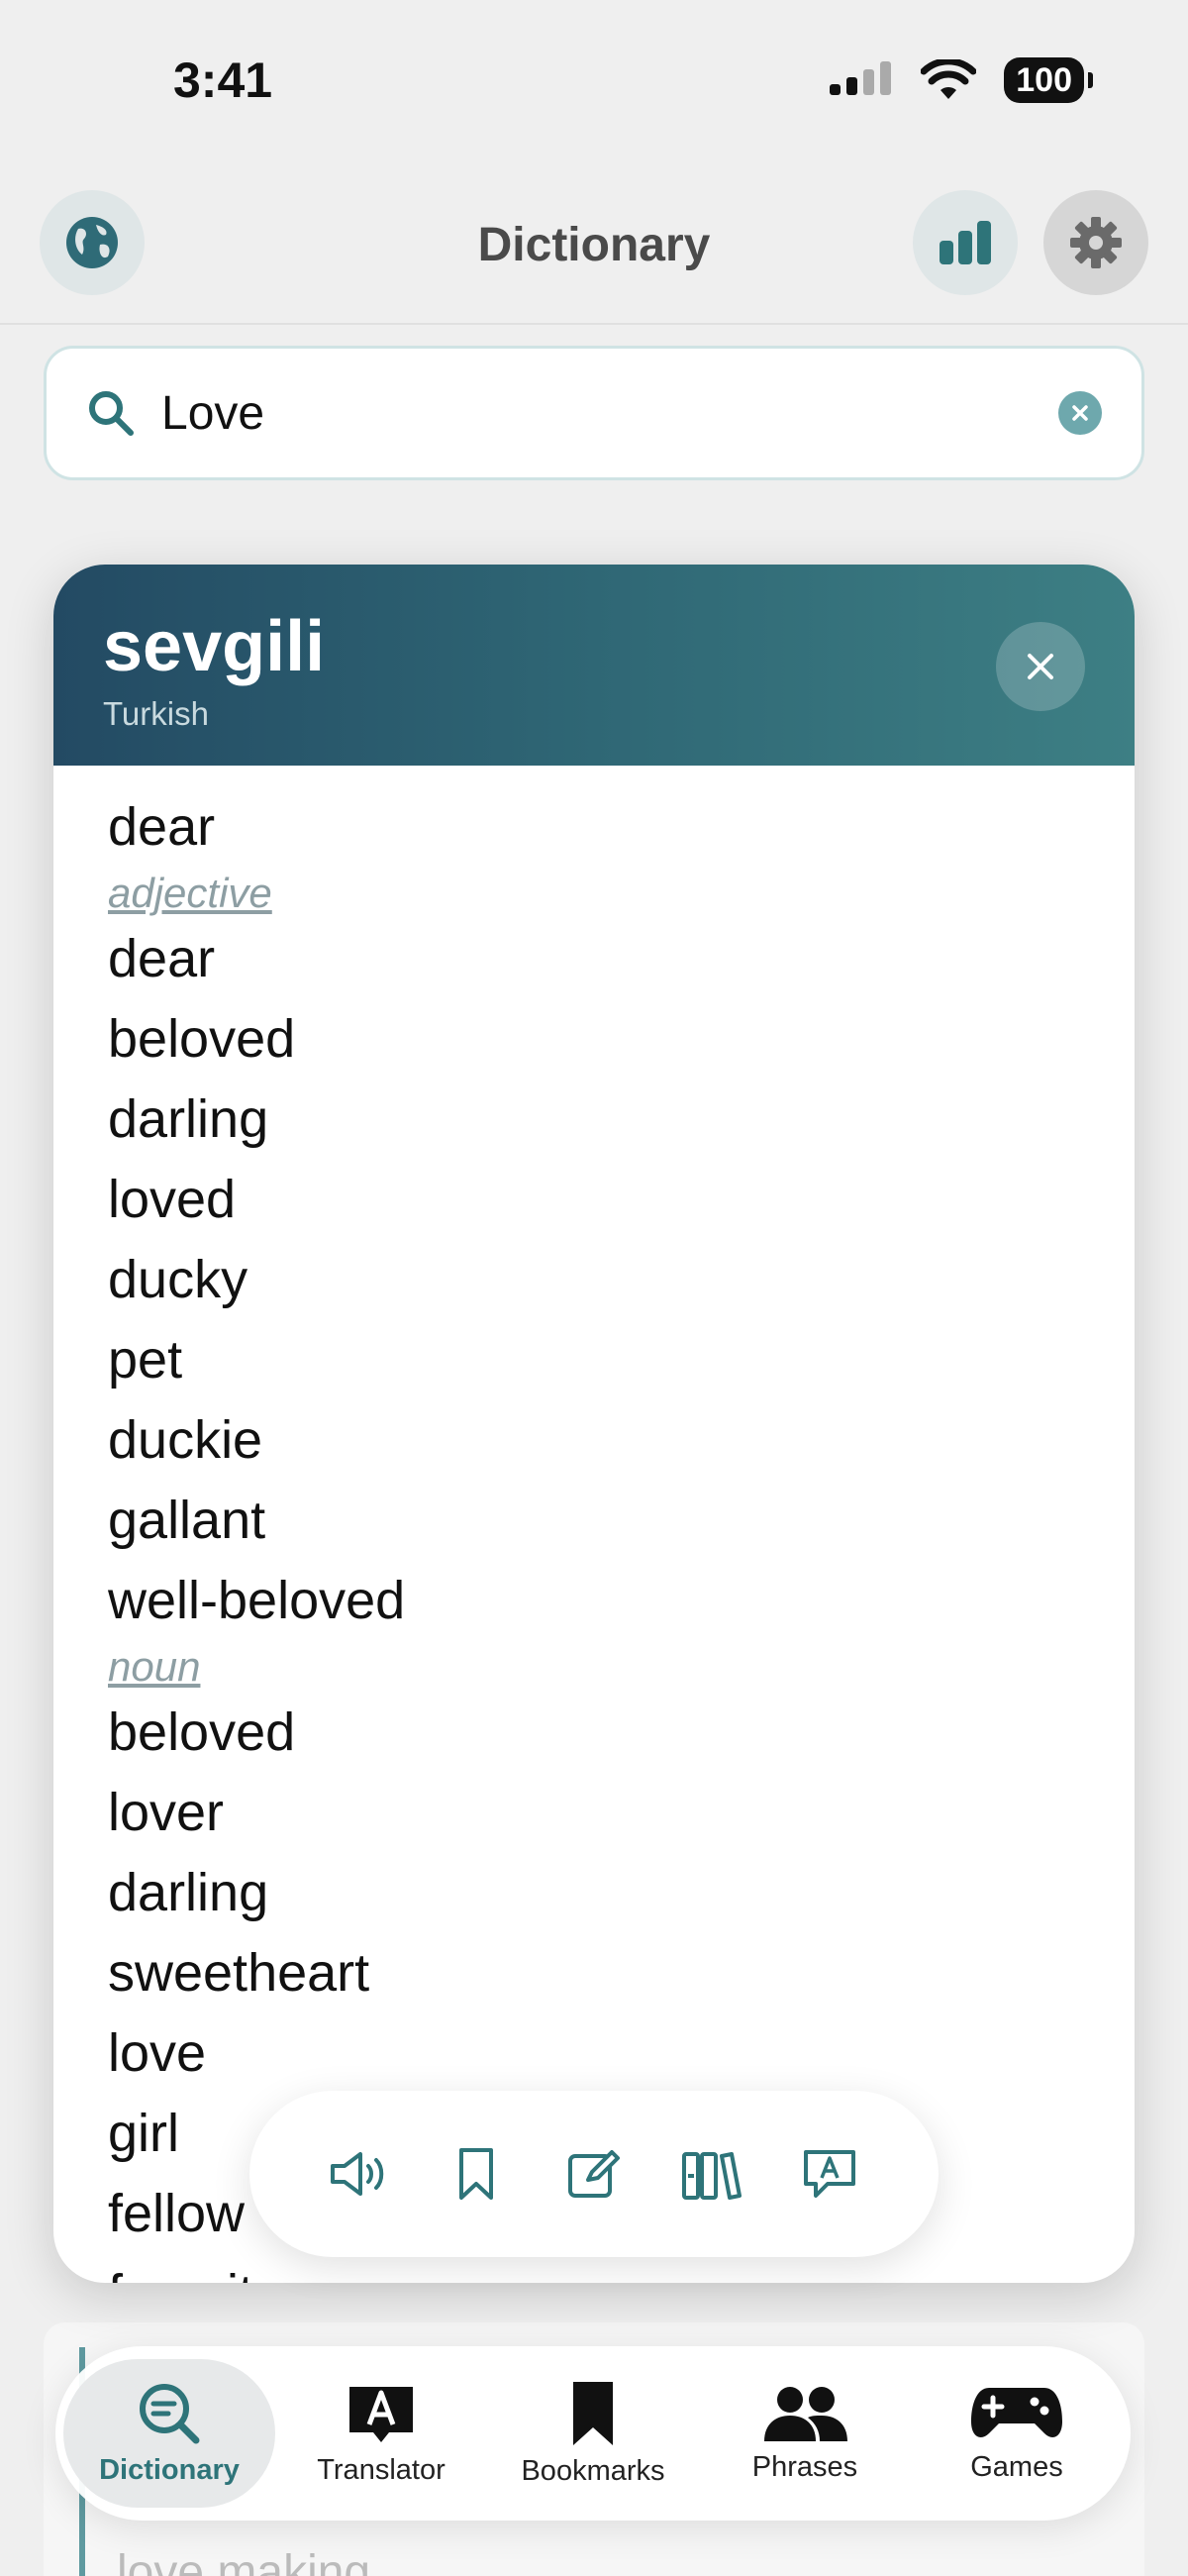 The width and height of the screenshot is (1188, 2576). I want to click on battery-indicator: 100, so click(1049, 80).